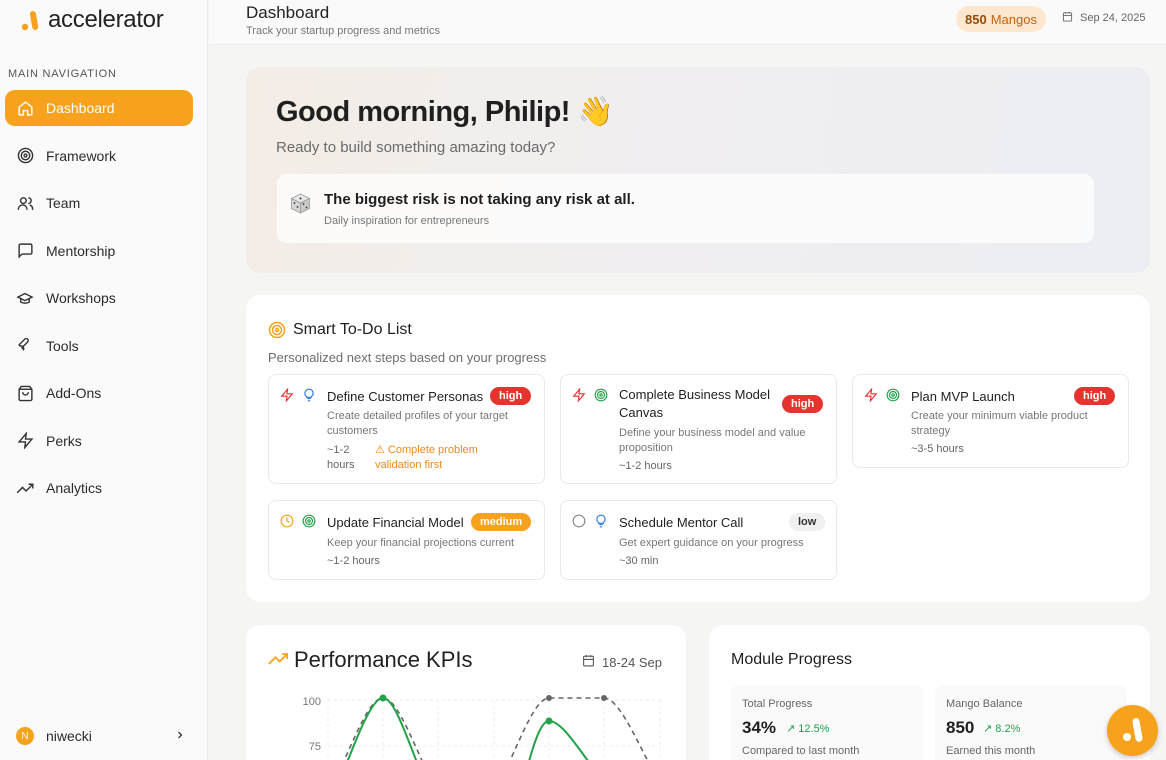 This screenshot has width=1166, height=760. What do you see at coordinates (312, 702) in the screenshot?
I see `y-tick: 100` at bounding box center [312, 702].